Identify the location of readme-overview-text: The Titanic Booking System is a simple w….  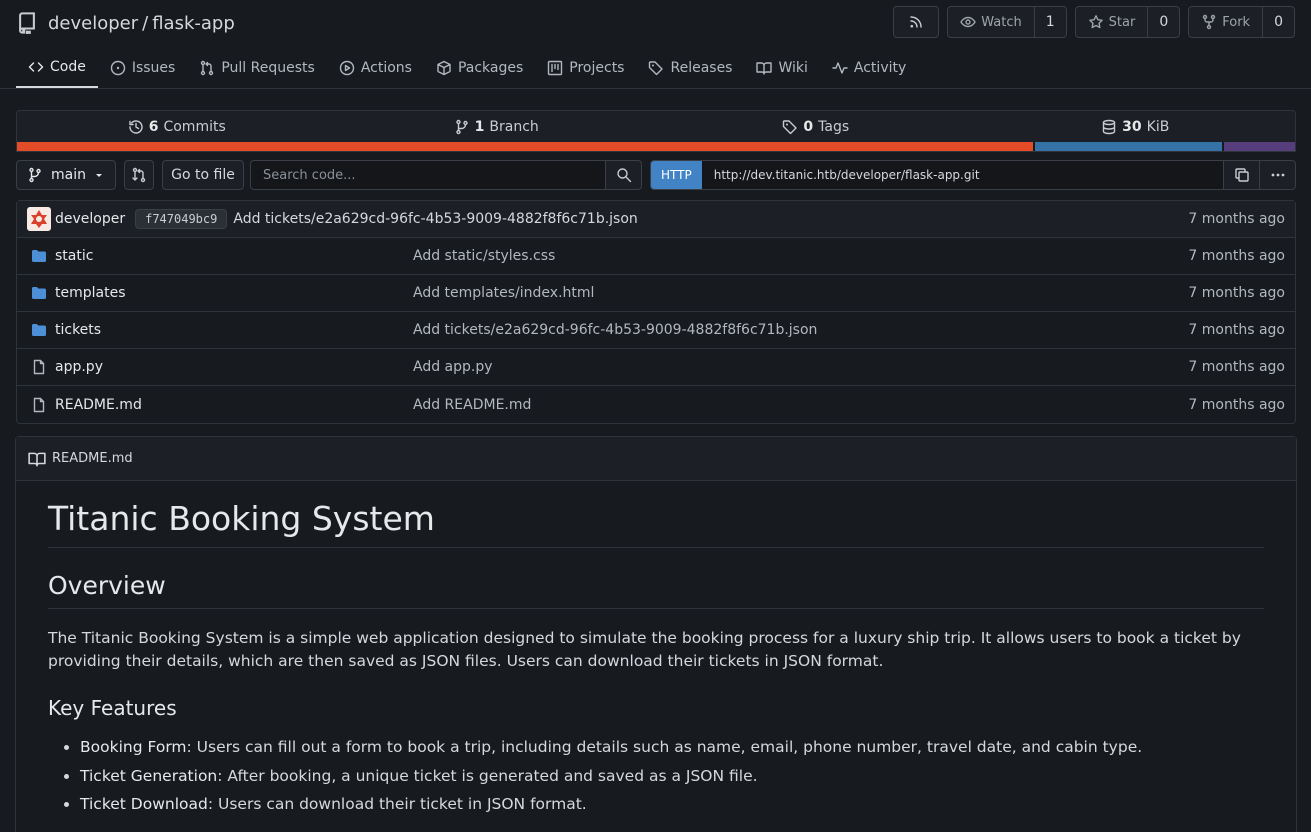
(644, 649).